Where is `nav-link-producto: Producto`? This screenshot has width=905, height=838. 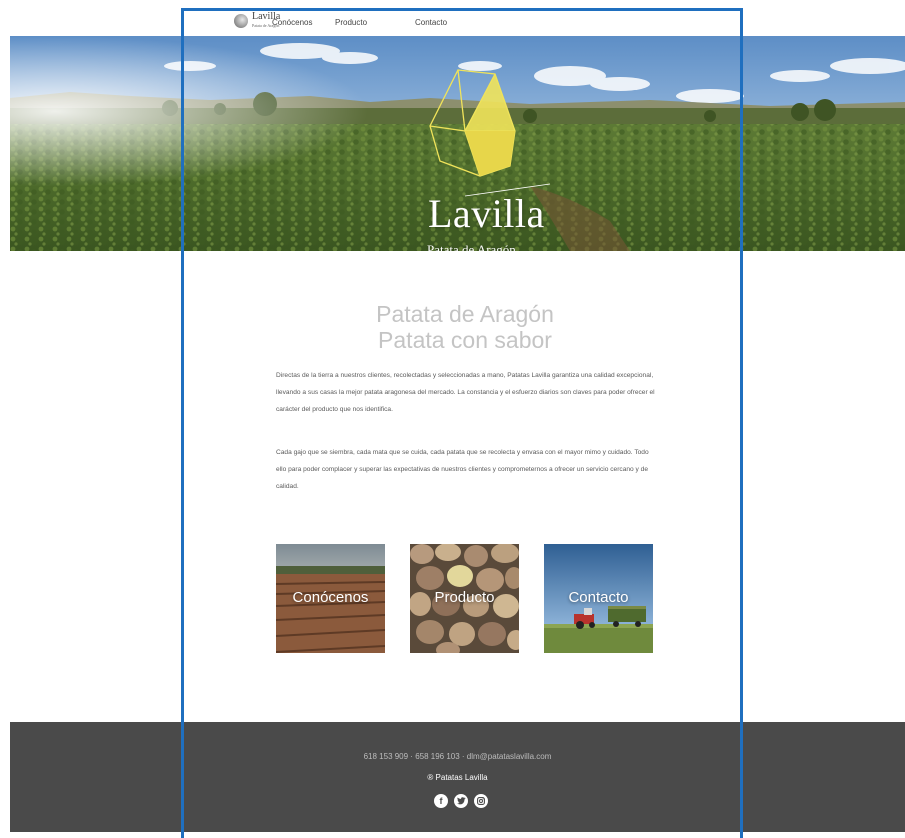
nav-link-producto: Producto is located at coordinates (351, 22).